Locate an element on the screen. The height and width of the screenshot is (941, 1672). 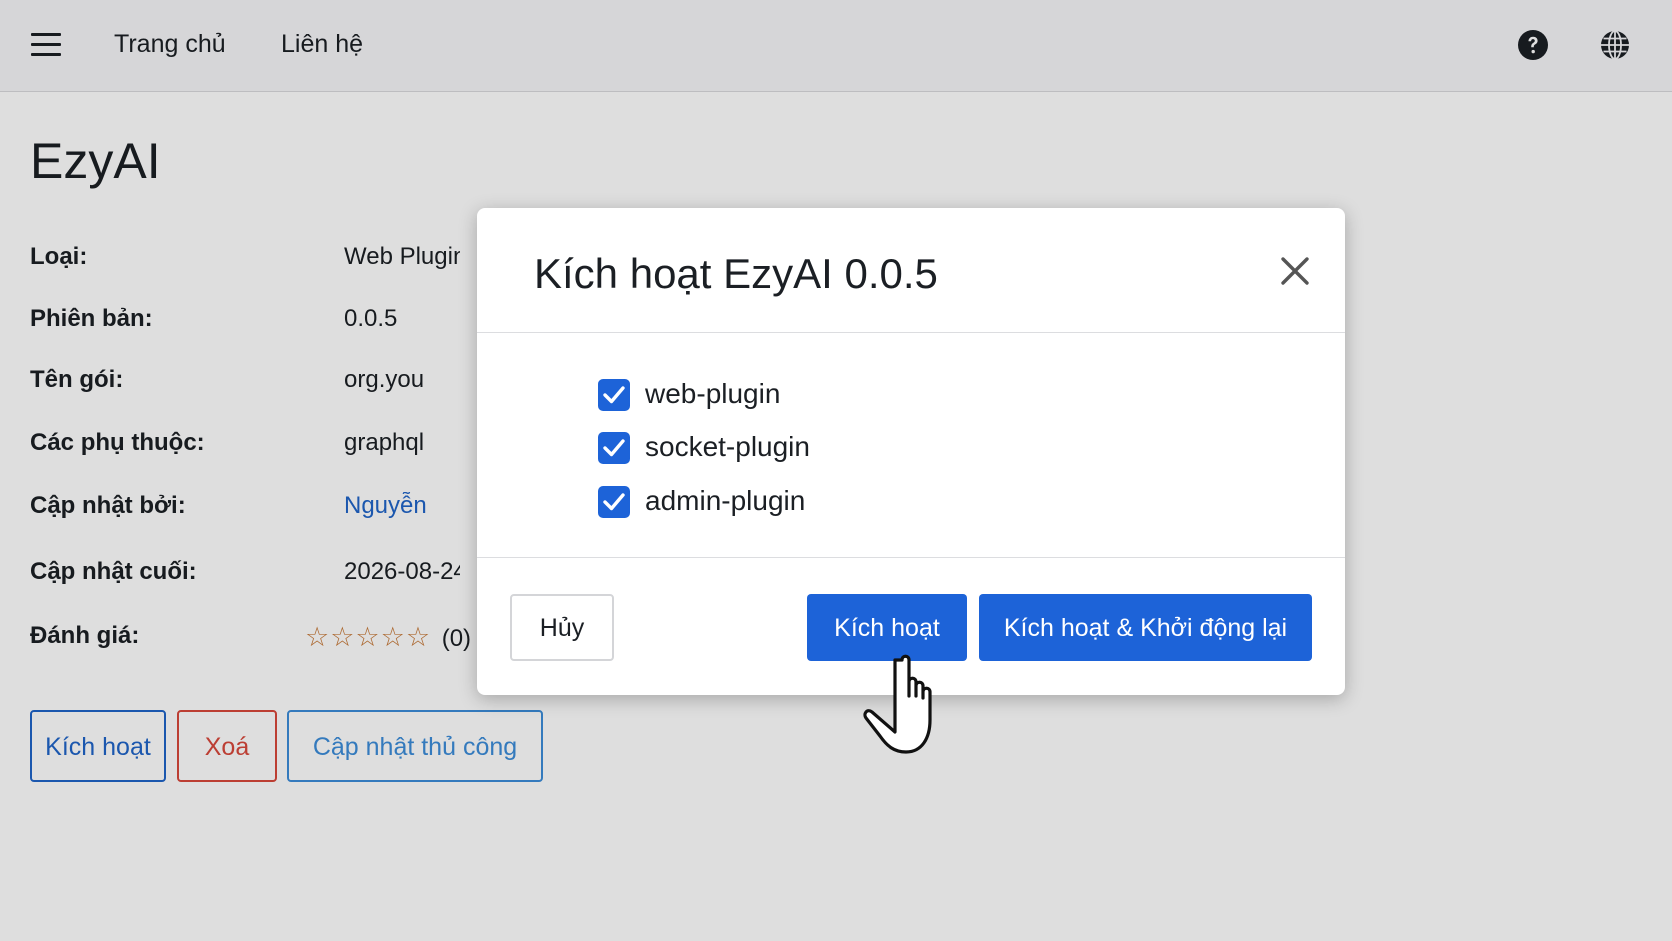
modal-body: web-plugin socket-plugin admin-plugin is located at coordinates (911, 449).